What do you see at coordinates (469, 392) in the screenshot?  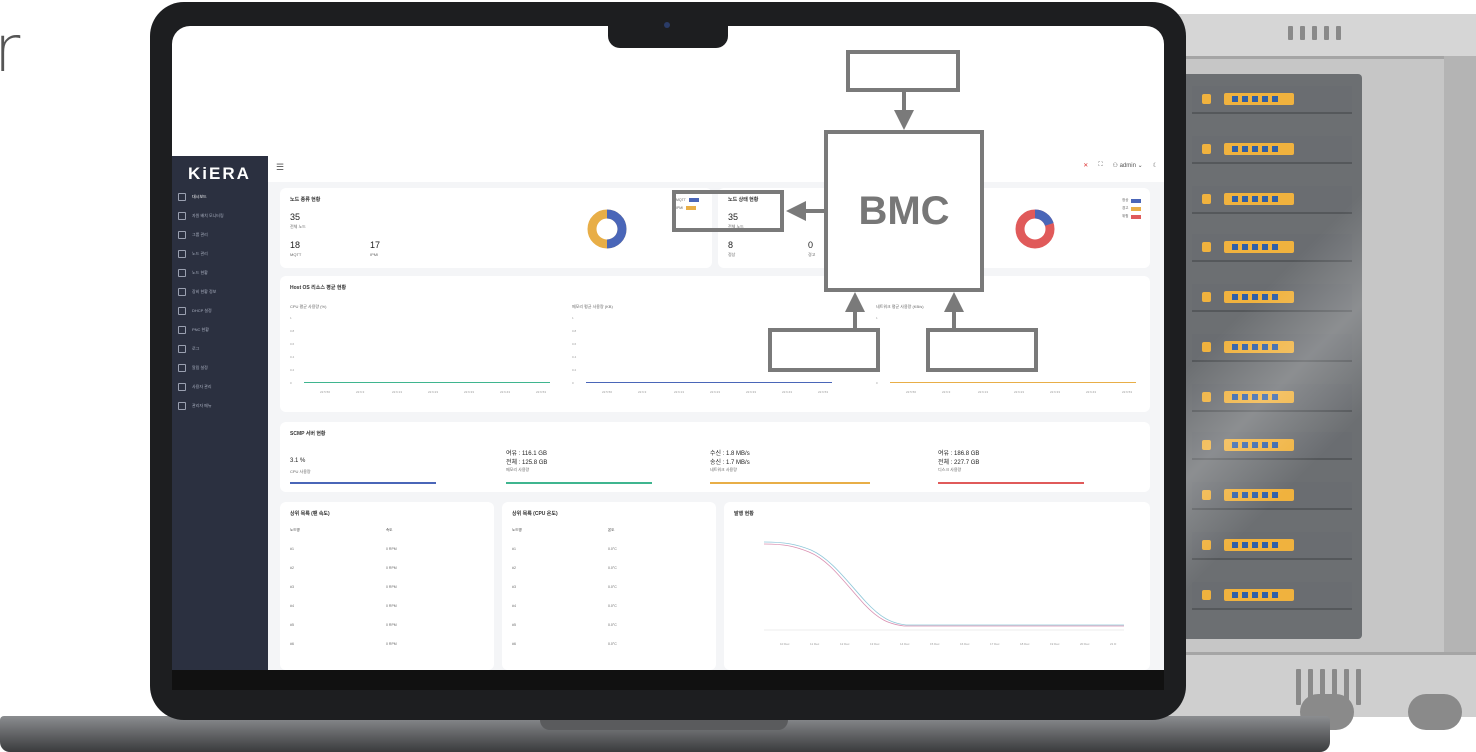 I see `x-tick-label: 22:6:33` at bounding box center [469, 392].